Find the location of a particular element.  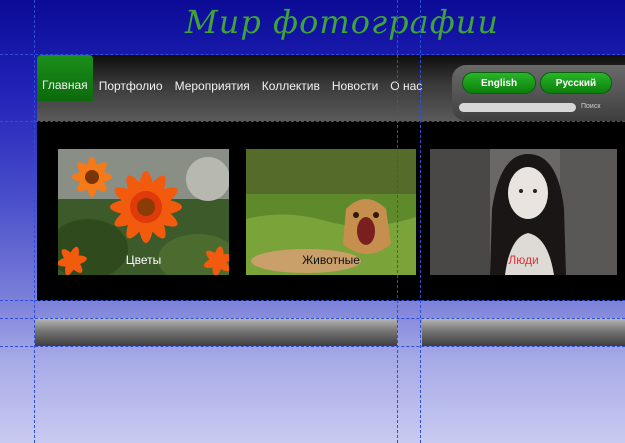

nav-item-portfolio: Портфолио is located at coordinates (131, 78).